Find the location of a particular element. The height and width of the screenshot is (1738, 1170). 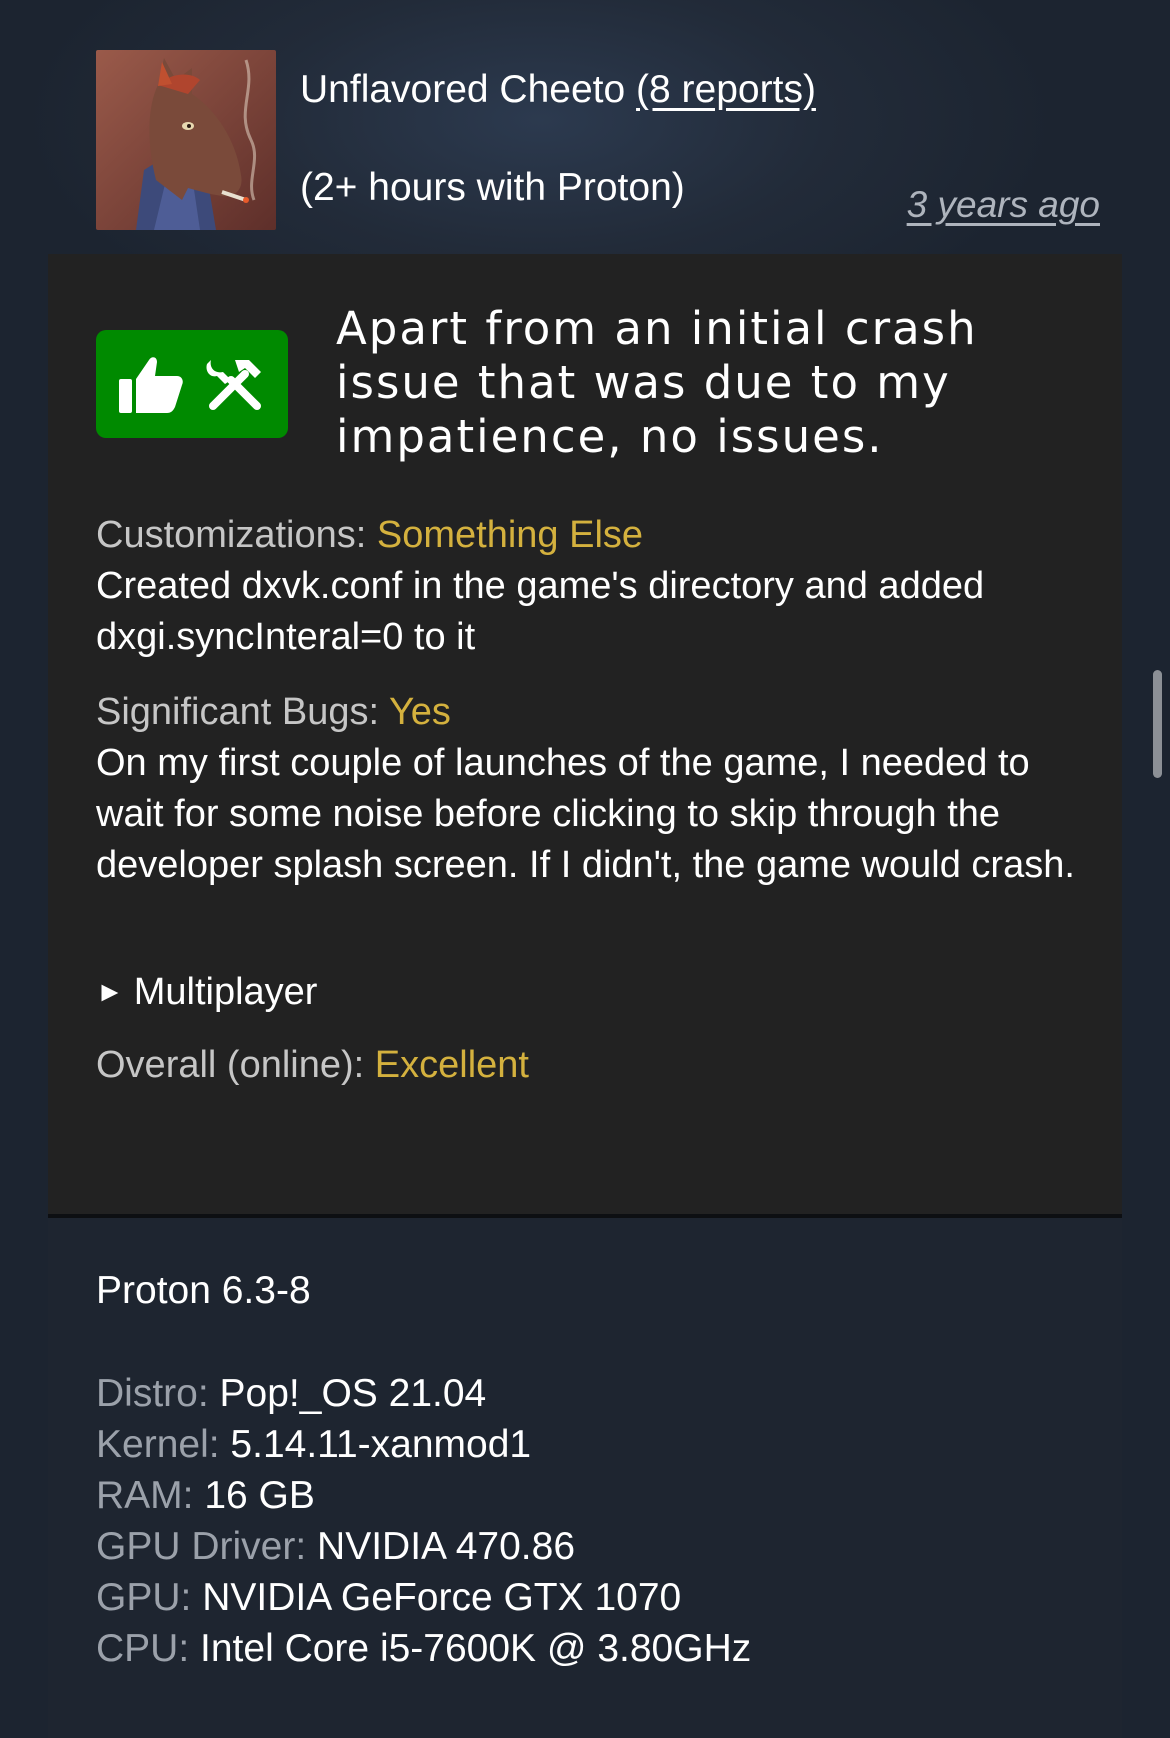

avatar is located at coordinates (186, 140).